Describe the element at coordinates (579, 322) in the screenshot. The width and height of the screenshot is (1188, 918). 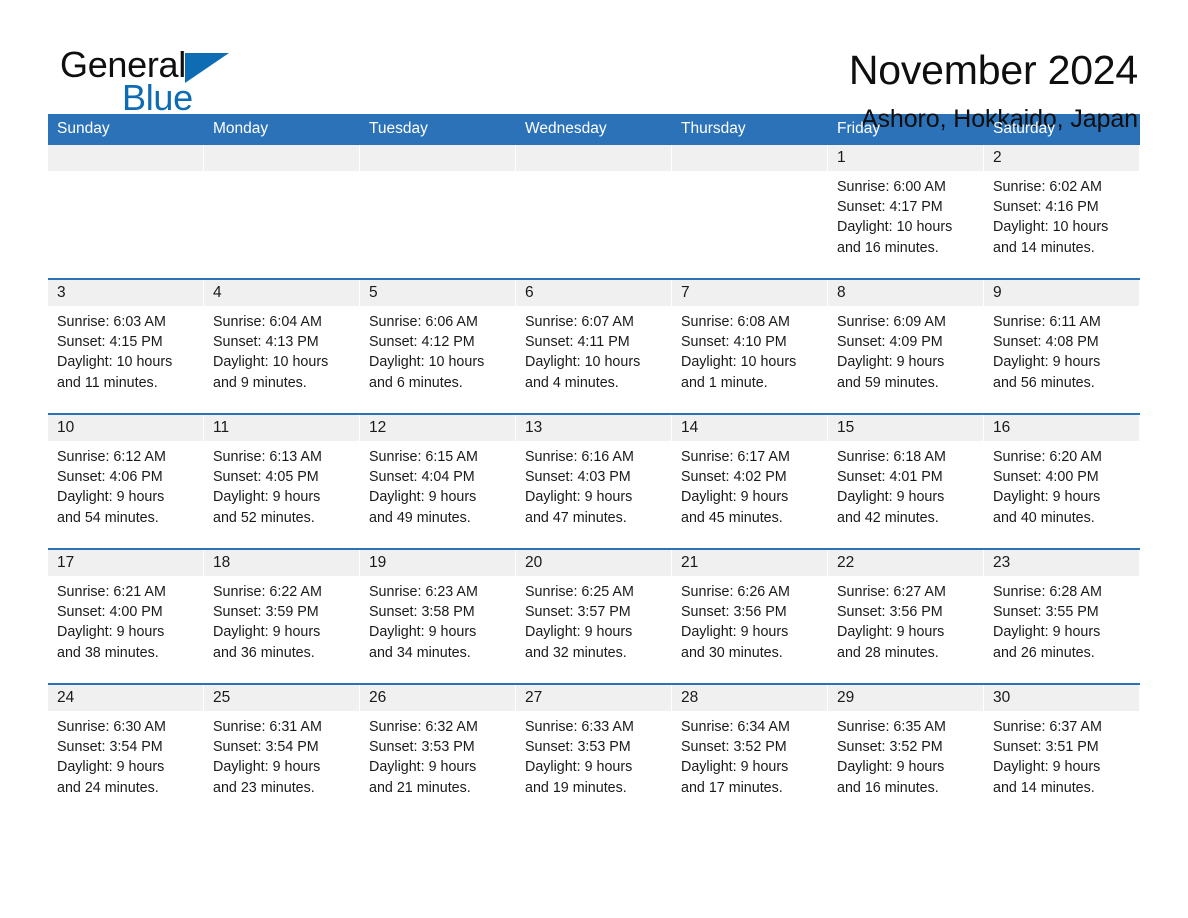
I see `sunrise-text: Sunrise: 6:07 AM` at that location.